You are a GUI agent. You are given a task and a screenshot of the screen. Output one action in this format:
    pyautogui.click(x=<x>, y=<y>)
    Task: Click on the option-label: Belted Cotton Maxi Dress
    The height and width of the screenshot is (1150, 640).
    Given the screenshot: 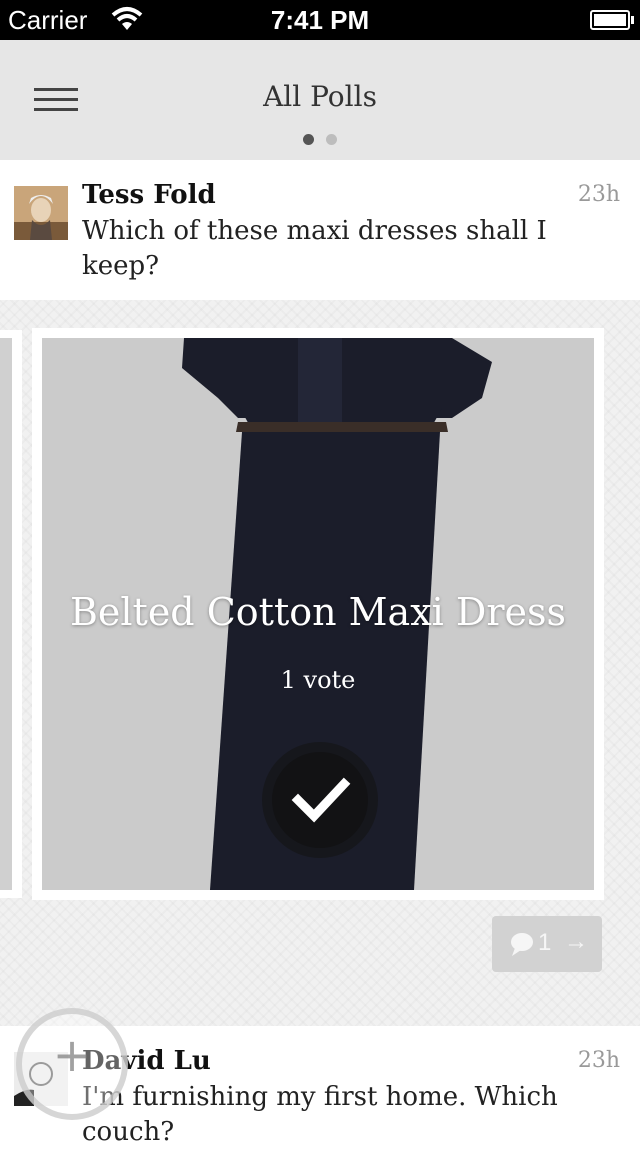 What is the action you would take?
    pyautogui.click(x=317, y=612)
    